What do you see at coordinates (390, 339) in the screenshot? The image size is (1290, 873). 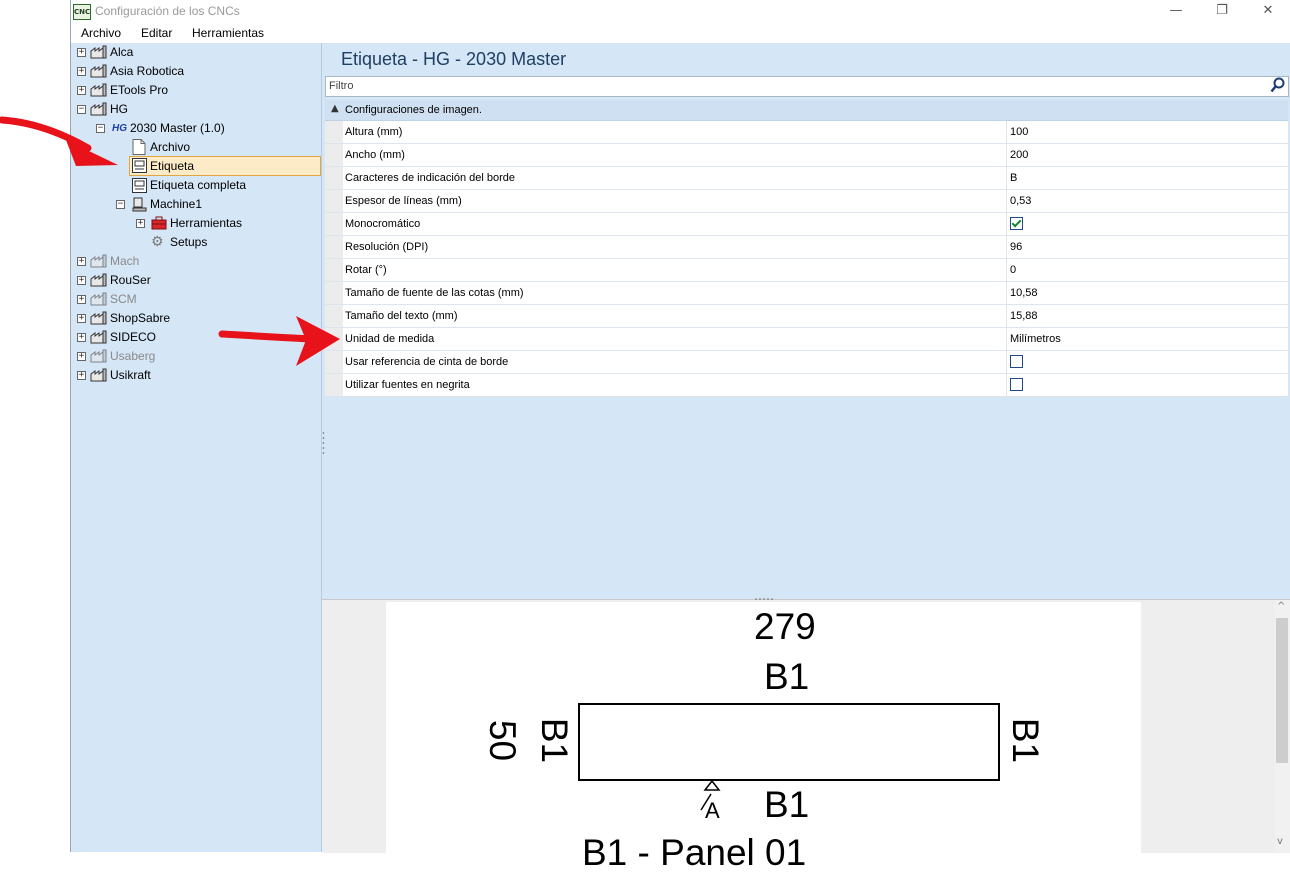 I see `property-name: Unidad de medida` at bounding box center [390, 339].